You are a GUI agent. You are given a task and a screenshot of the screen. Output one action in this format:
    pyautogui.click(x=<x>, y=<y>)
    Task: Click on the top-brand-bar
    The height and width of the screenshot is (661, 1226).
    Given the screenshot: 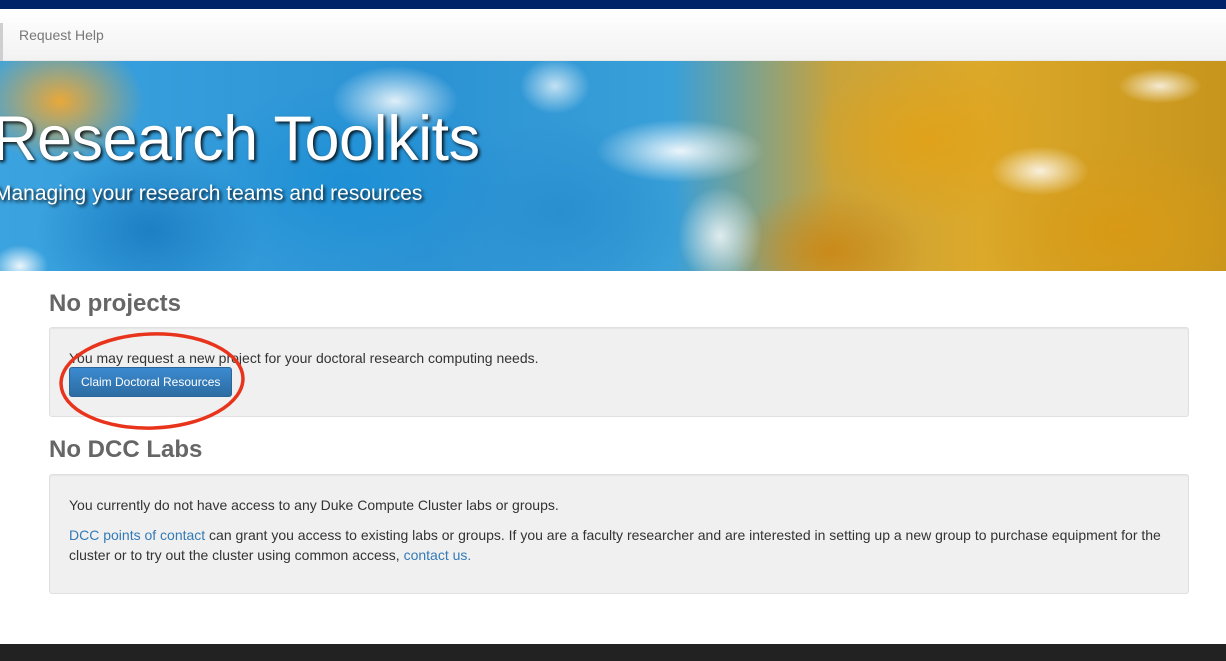 What is the action you would take?
    pyautogui.click(x=613, y=4)
    